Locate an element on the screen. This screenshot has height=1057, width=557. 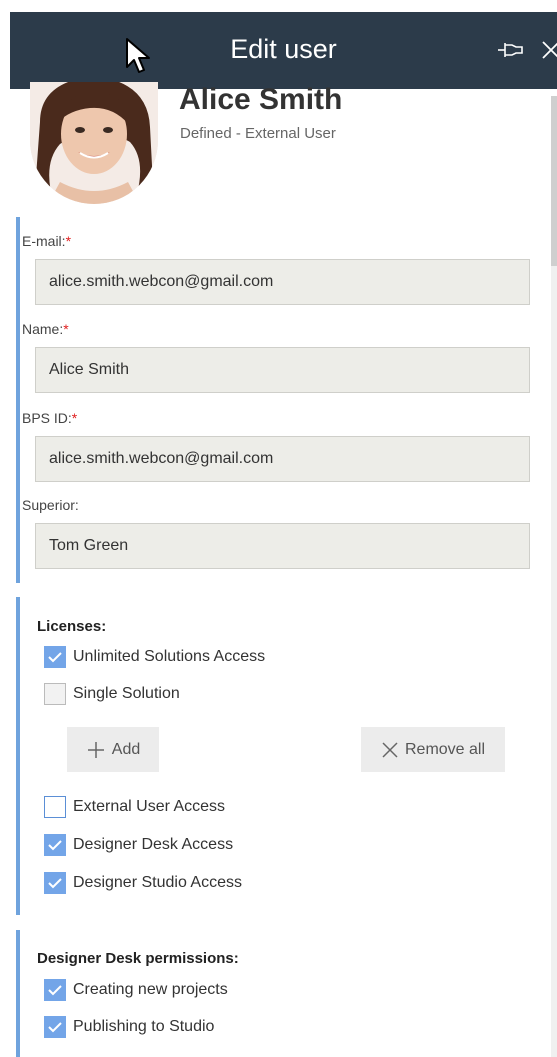
checkbox-label: Unlimited Solutions Access is located at coordinates (169, 656).